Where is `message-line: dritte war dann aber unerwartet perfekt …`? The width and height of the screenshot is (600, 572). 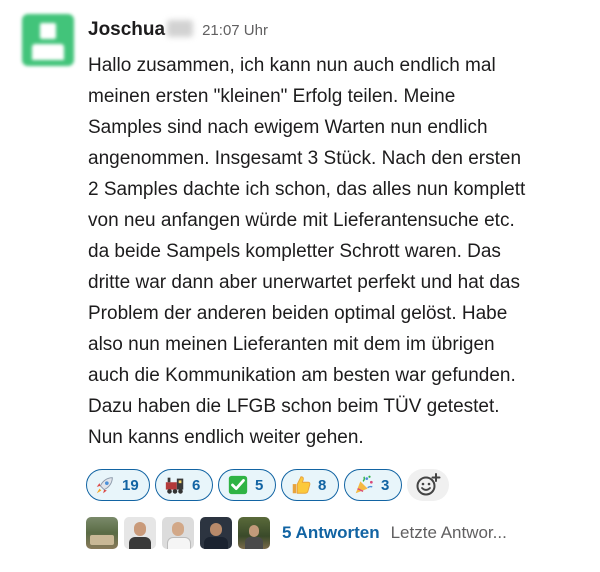 message-line: dritte war dann aber unerwartet perfekt … is located at coordinates (304, 282).